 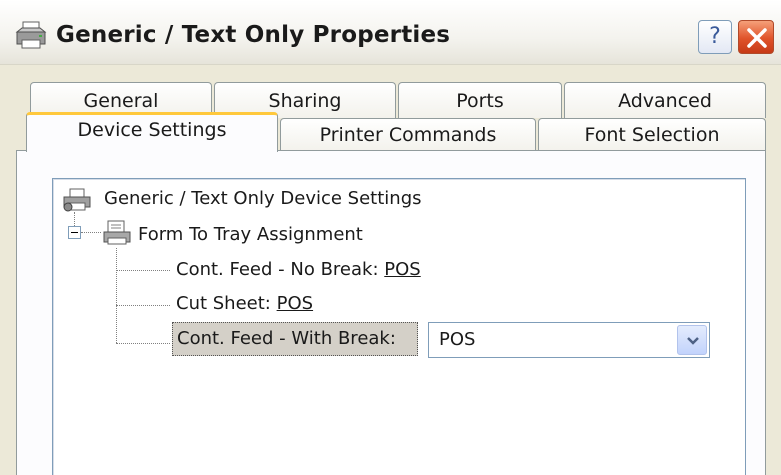 I want to click on dropdown-button, so click(x=692, y=340).